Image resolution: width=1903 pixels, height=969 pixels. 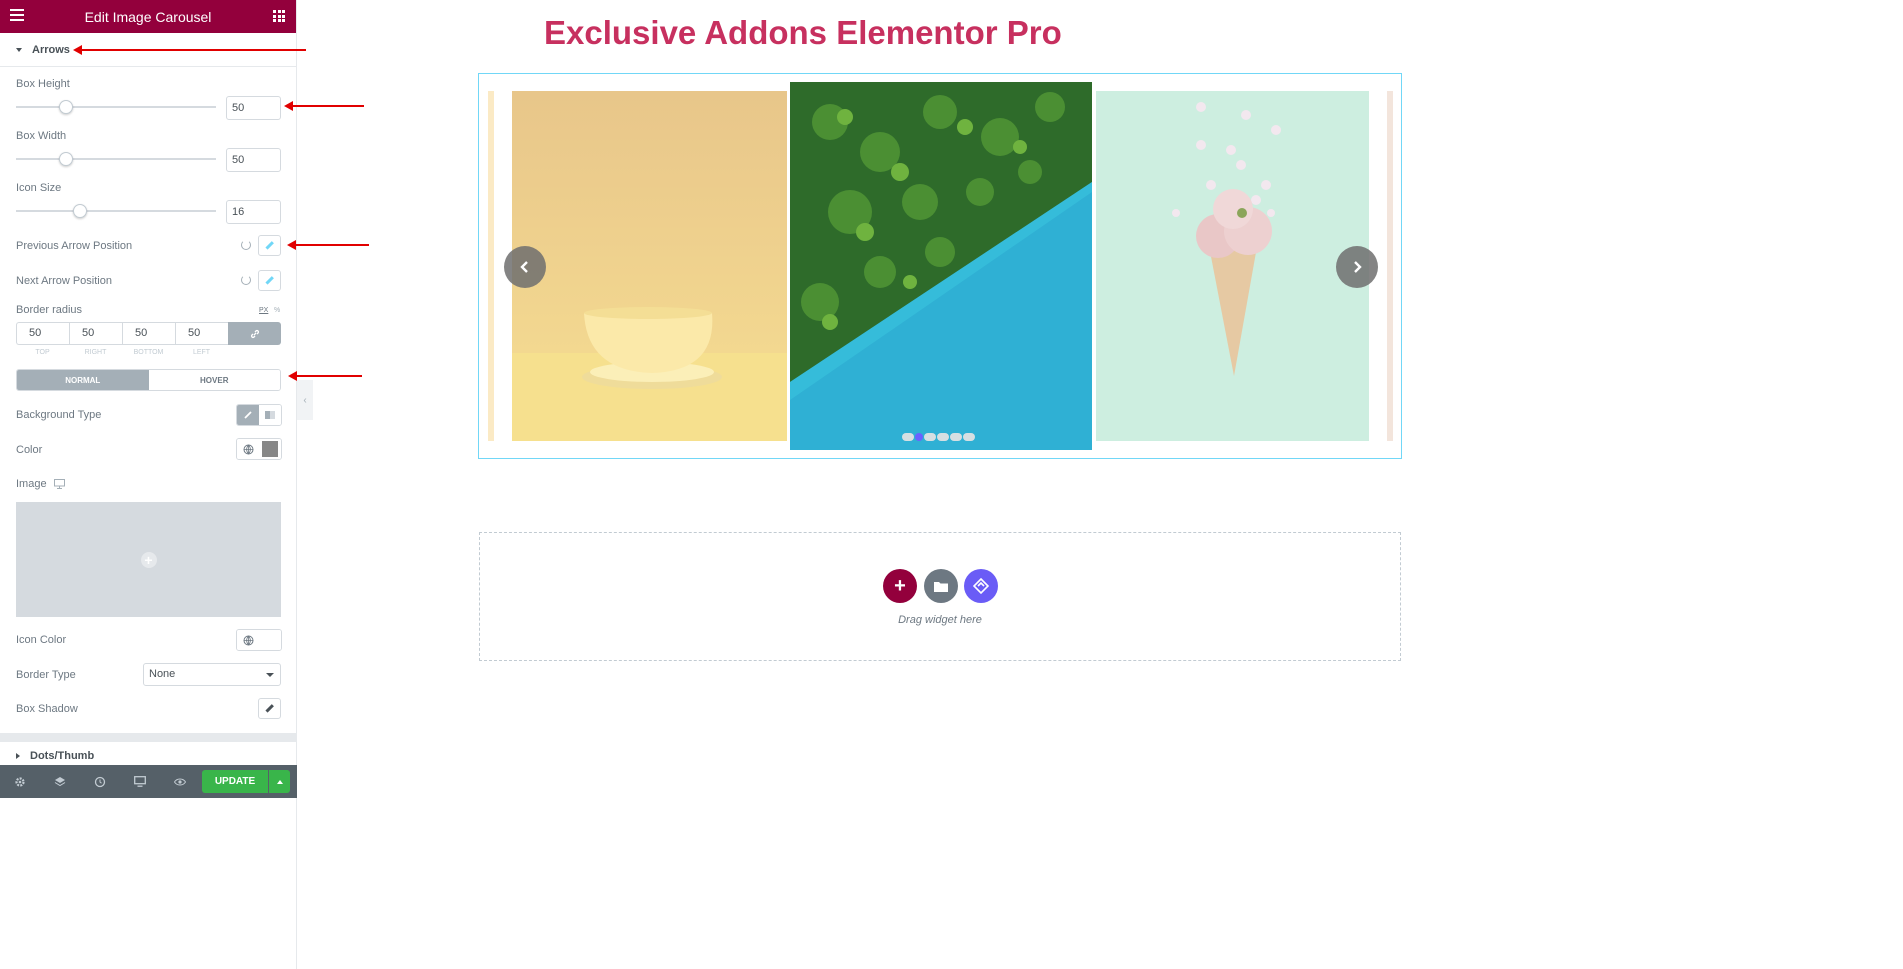 I want to click on link-values-button, so click(x=254, y=333).